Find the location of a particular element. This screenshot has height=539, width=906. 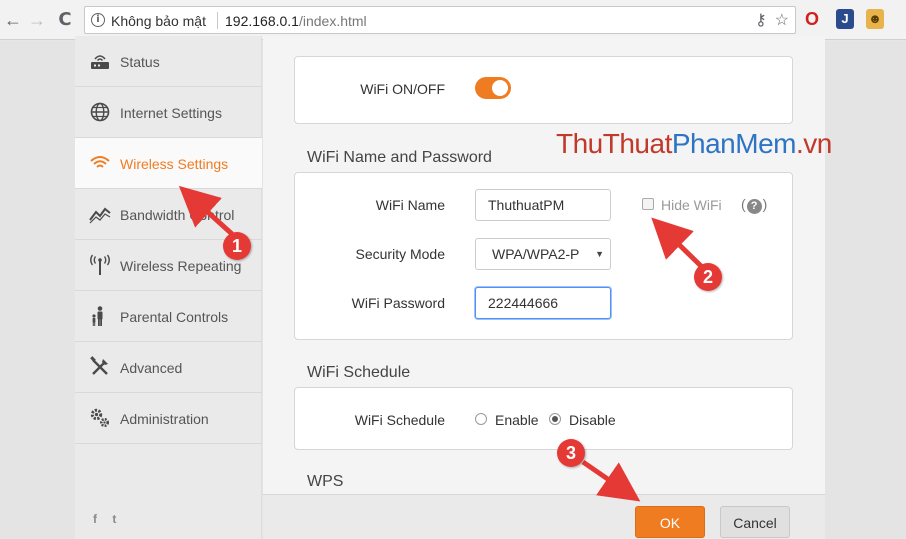

family-icon is located at coordinates (100, 316).